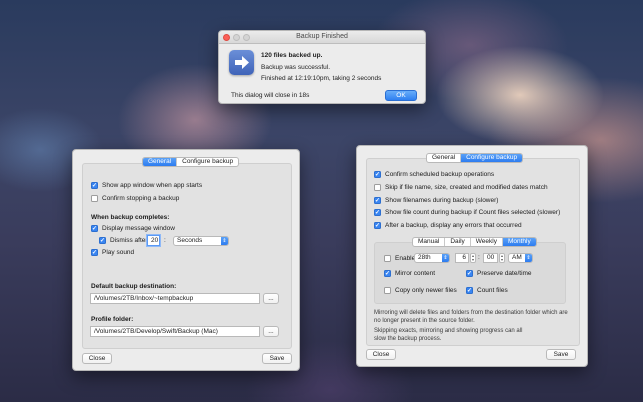  I want to click on minute-field: 00, so click(490, 258).